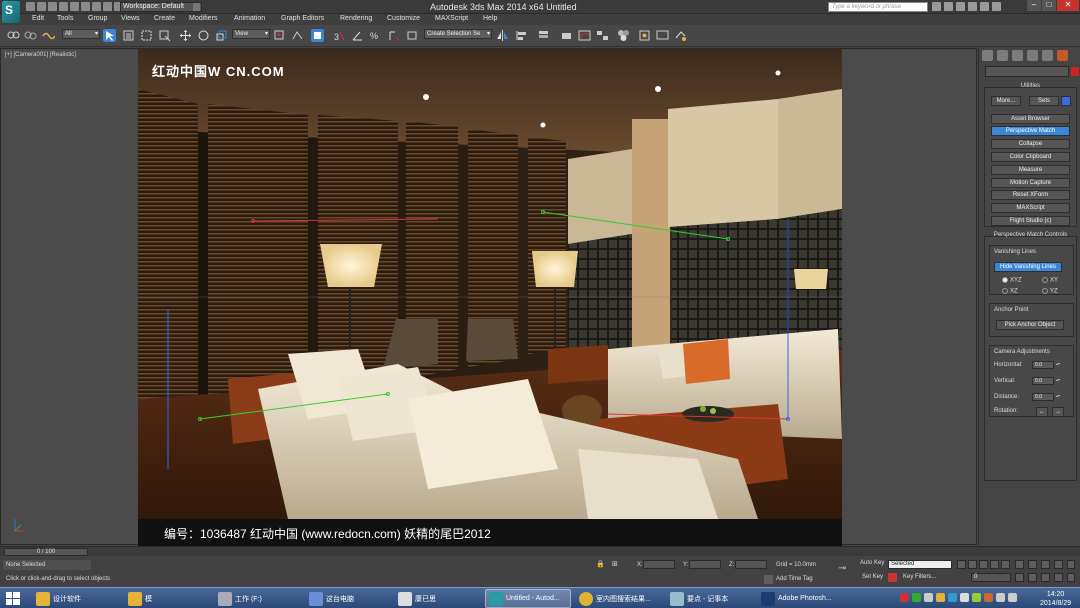 This screenshot has width=1080, height=608. I want to click on key-icon: ⊸, so click(842, 568).